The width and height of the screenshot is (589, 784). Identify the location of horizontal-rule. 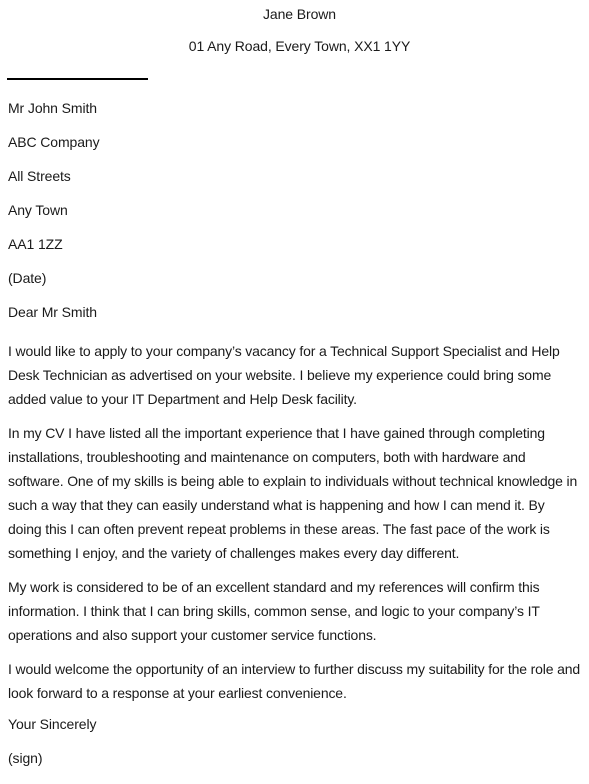
(77, 79).